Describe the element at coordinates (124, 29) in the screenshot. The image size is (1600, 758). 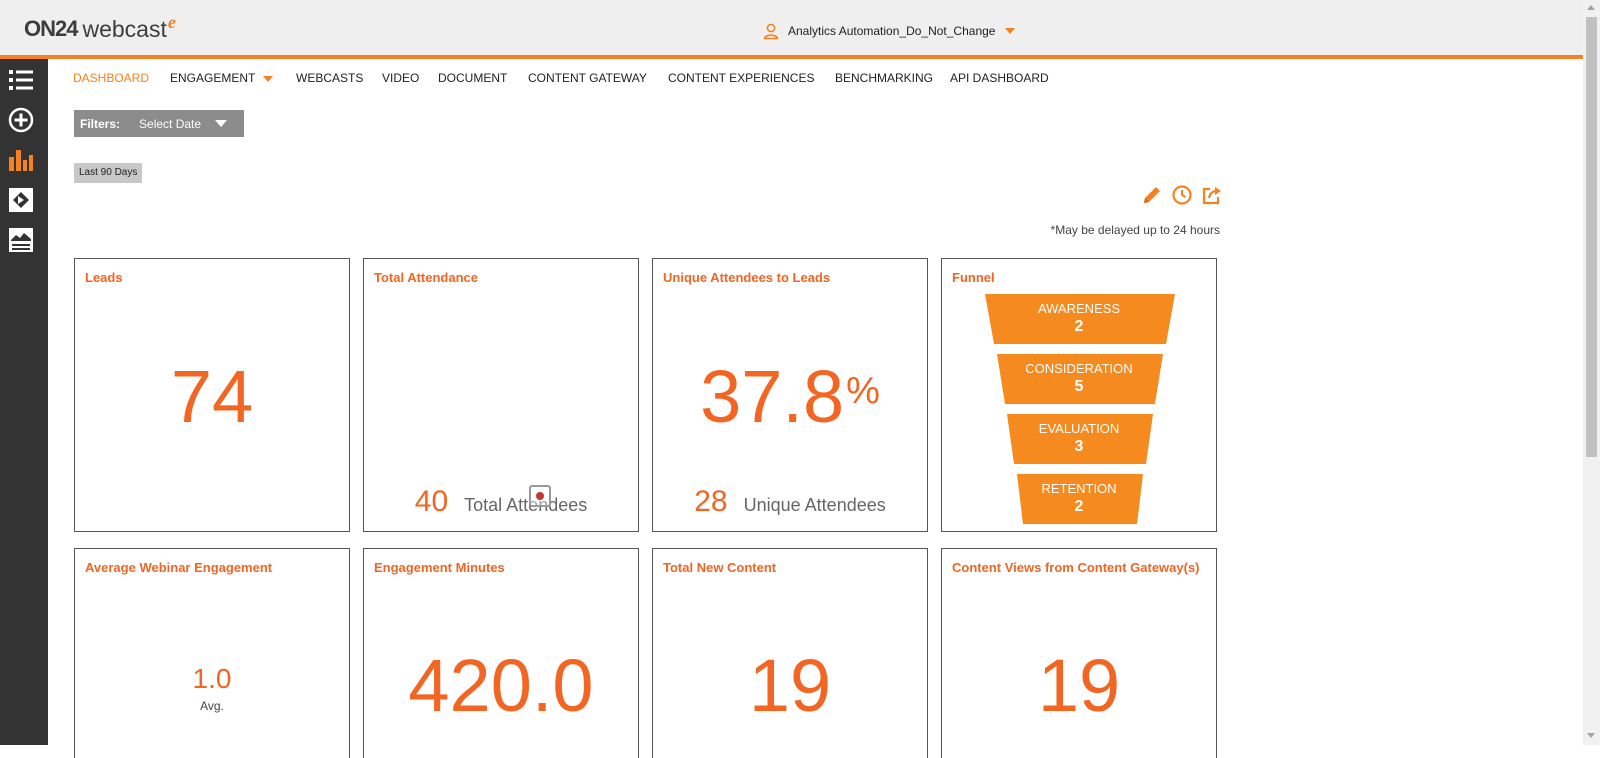
I see `logo-product: webcast` at that location.